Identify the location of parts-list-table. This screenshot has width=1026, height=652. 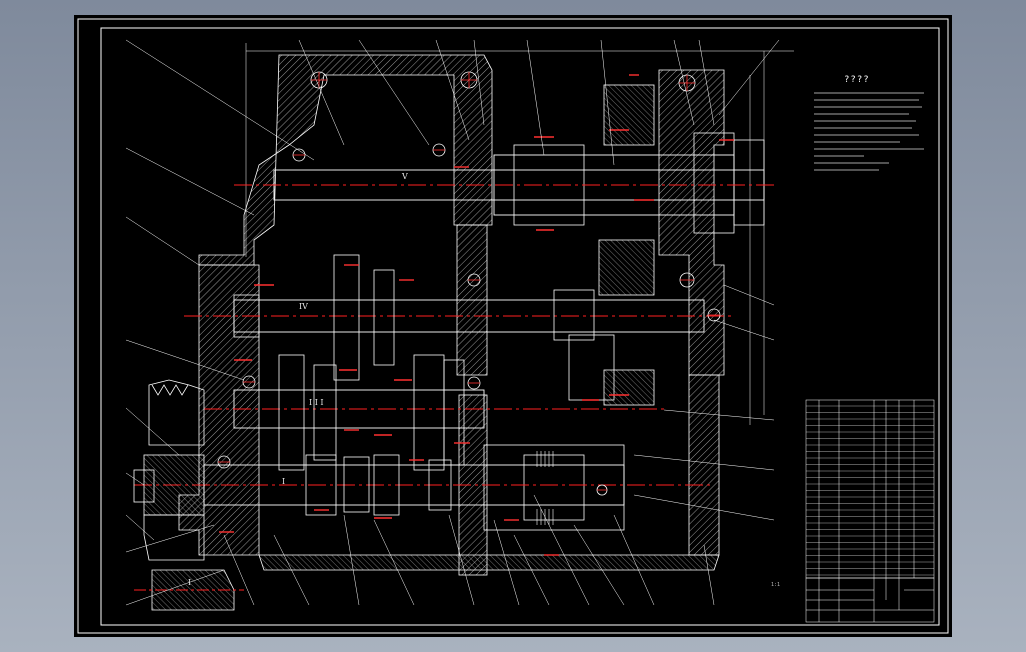
(870, 489).